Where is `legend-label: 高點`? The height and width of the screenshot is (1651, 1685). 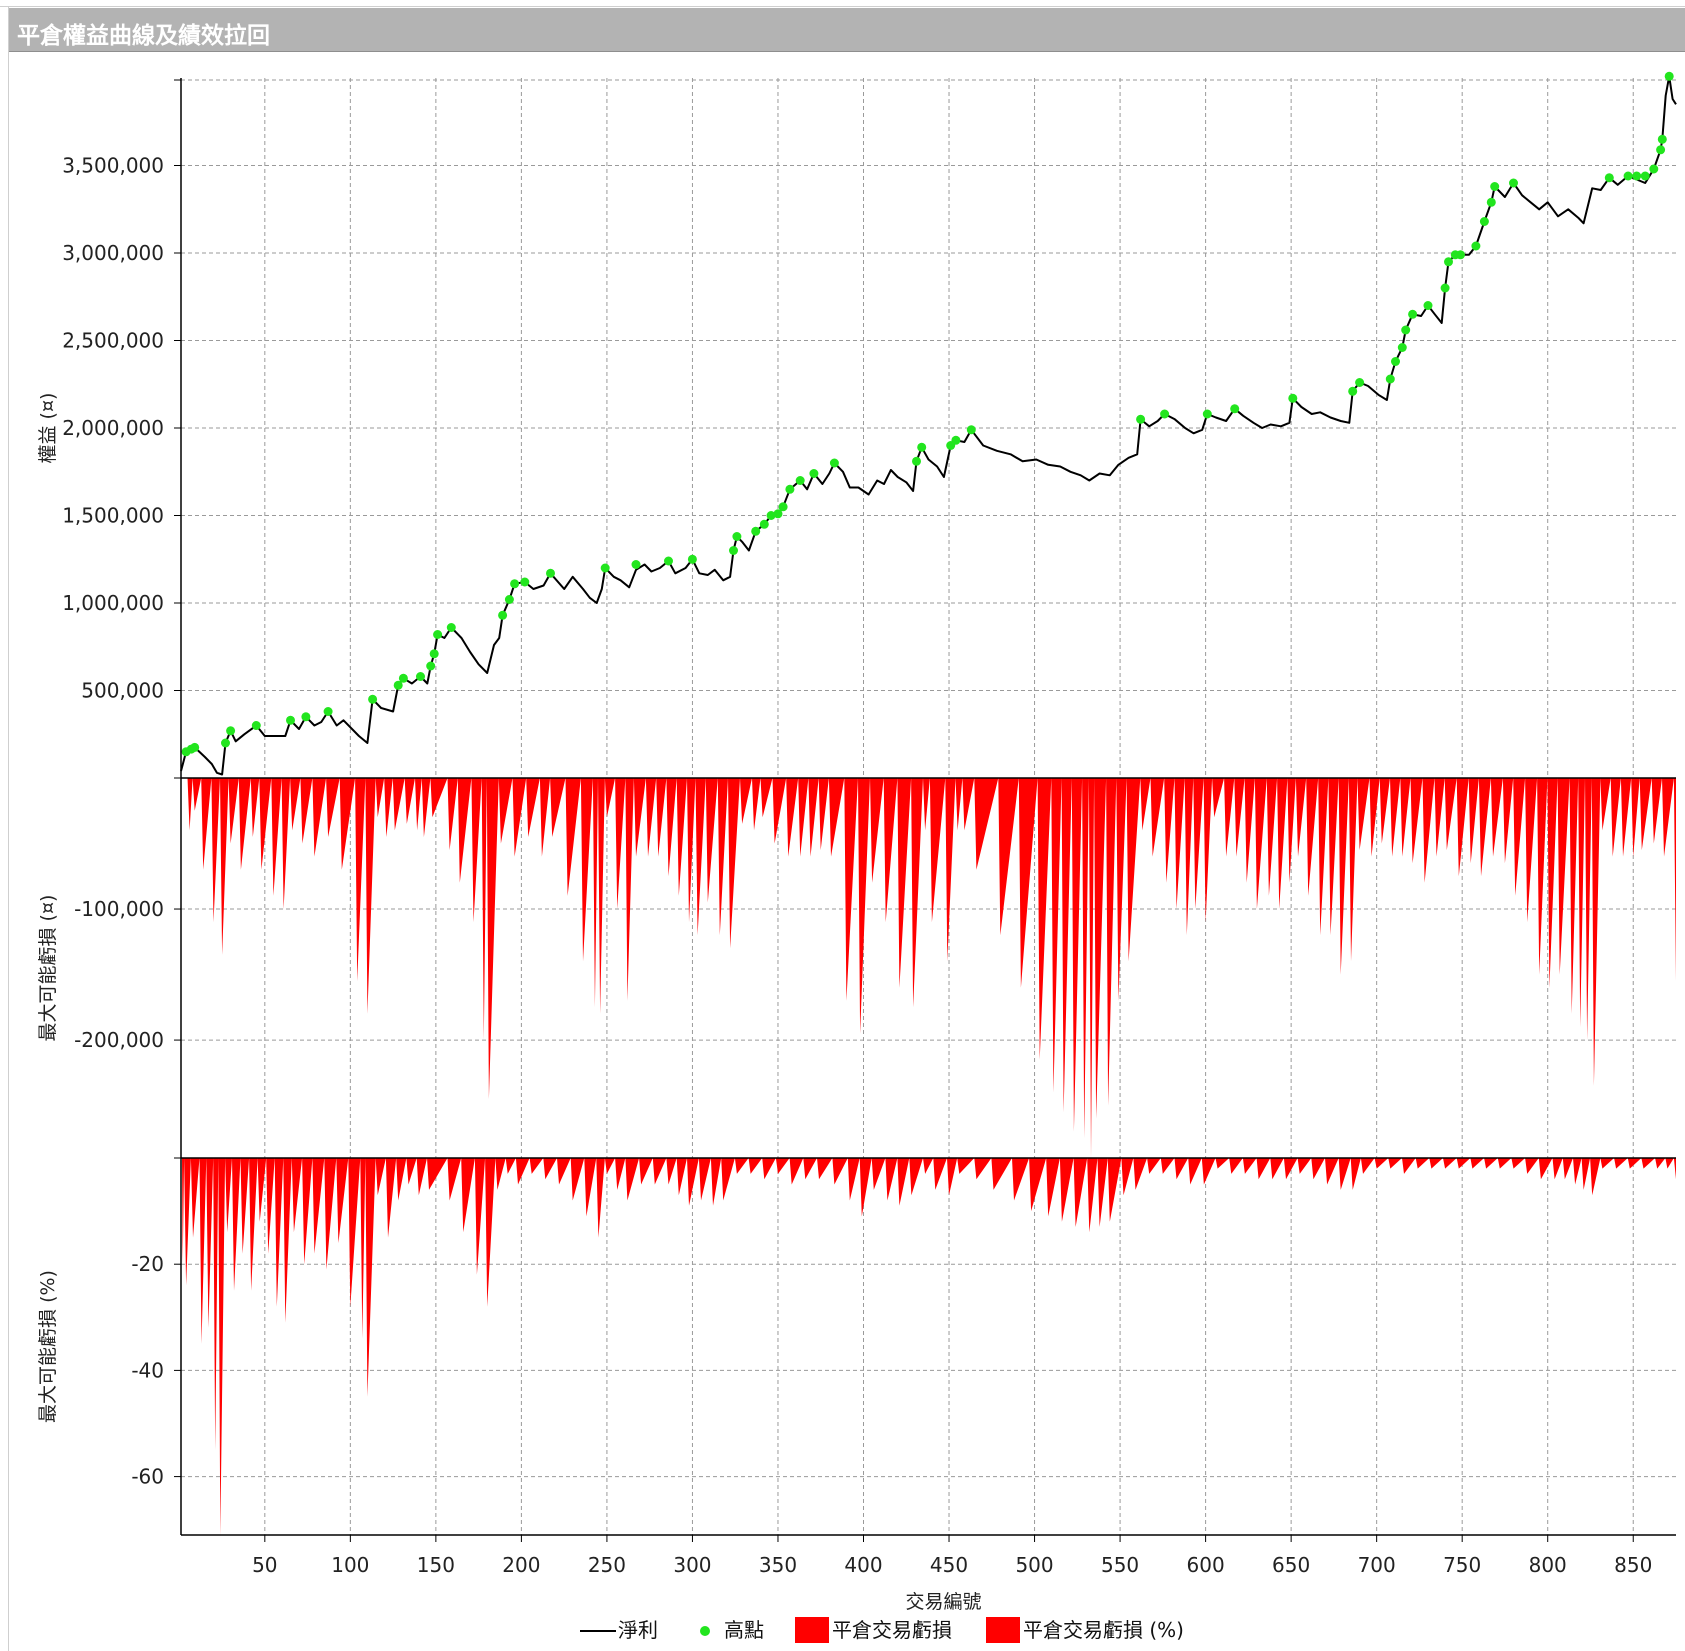 legend-label: 高點 is located at coordinates (744, 1630).